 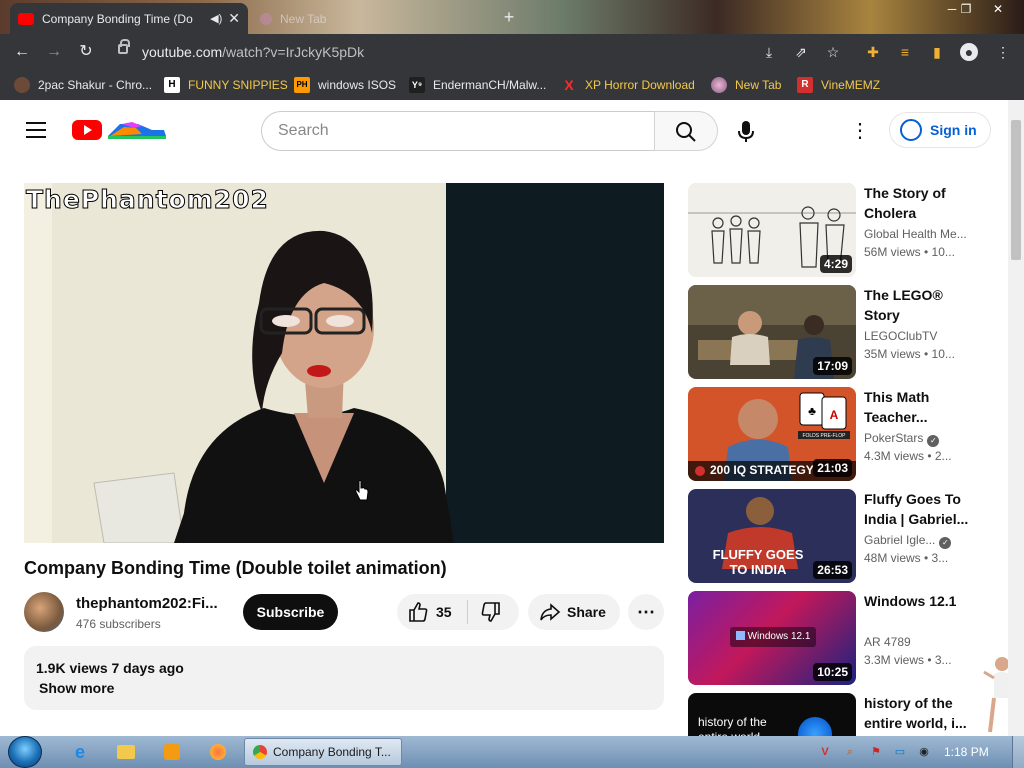 I want to click on bookmark-funny-snippies: H FUNNY SNIPPIES, so click(x=226, y=85).